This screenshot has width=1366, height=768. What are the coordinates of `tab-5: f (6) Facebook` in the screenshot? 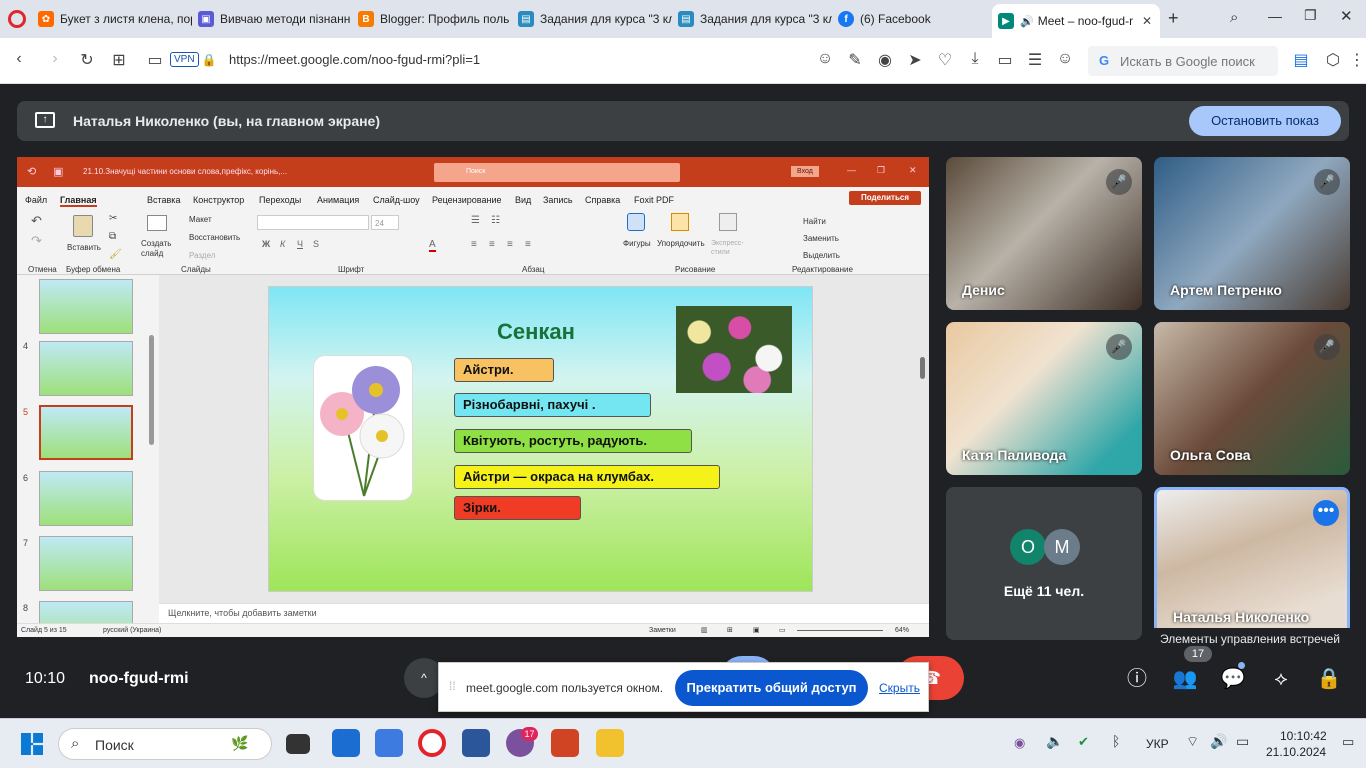 It's located at (911, 19).